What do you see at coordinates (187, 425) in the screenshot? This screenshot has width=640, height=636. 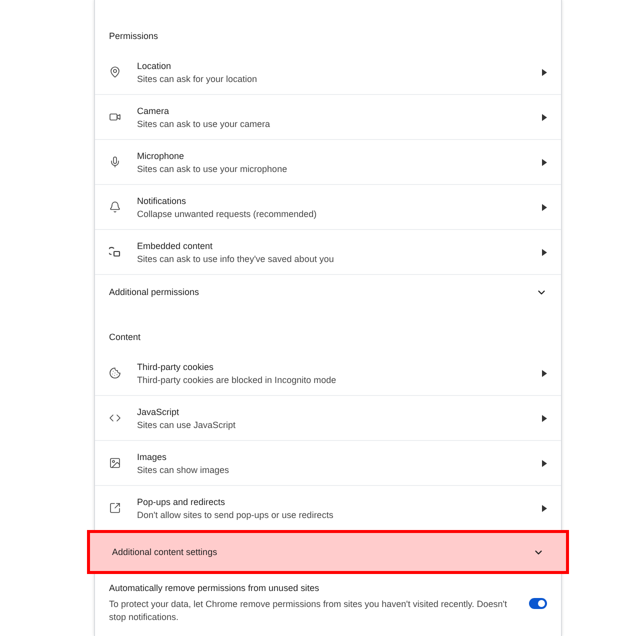 I see `row-subtitle: Sites can use JavaScript` at bounding box center [187, 425].